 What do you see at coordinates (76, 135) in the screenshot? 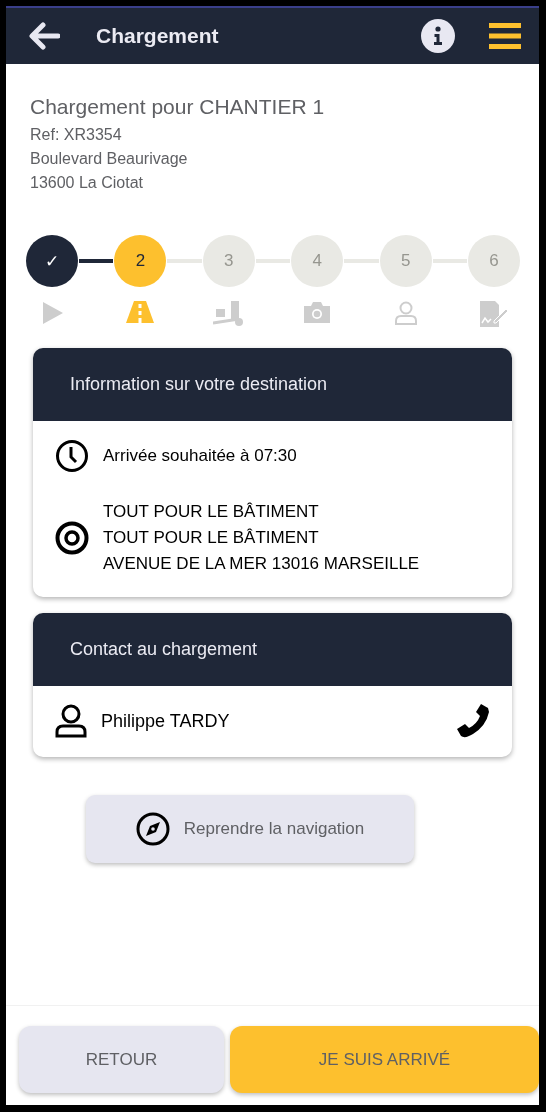
I see `address-line: Ref: XR3354` at bounding box center [76, 135].